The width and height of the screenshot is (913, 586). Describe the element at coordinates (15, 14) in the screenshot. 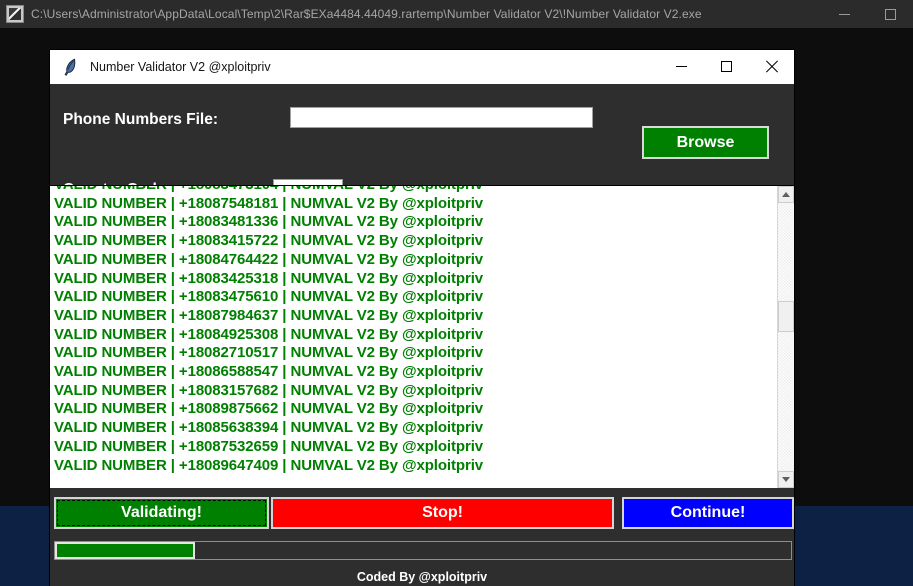

I see `app-exe-icon` at that location.